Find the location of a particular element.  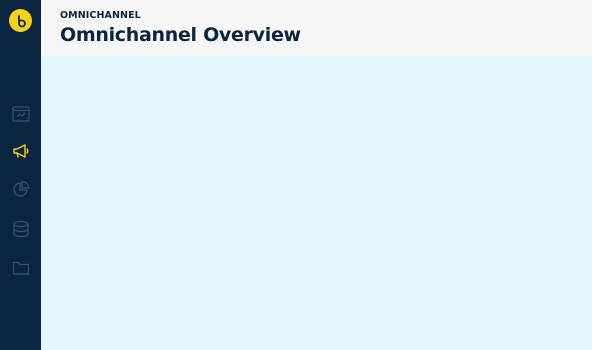

sidebar-item-dashboard is located at coordinates (20, 114).